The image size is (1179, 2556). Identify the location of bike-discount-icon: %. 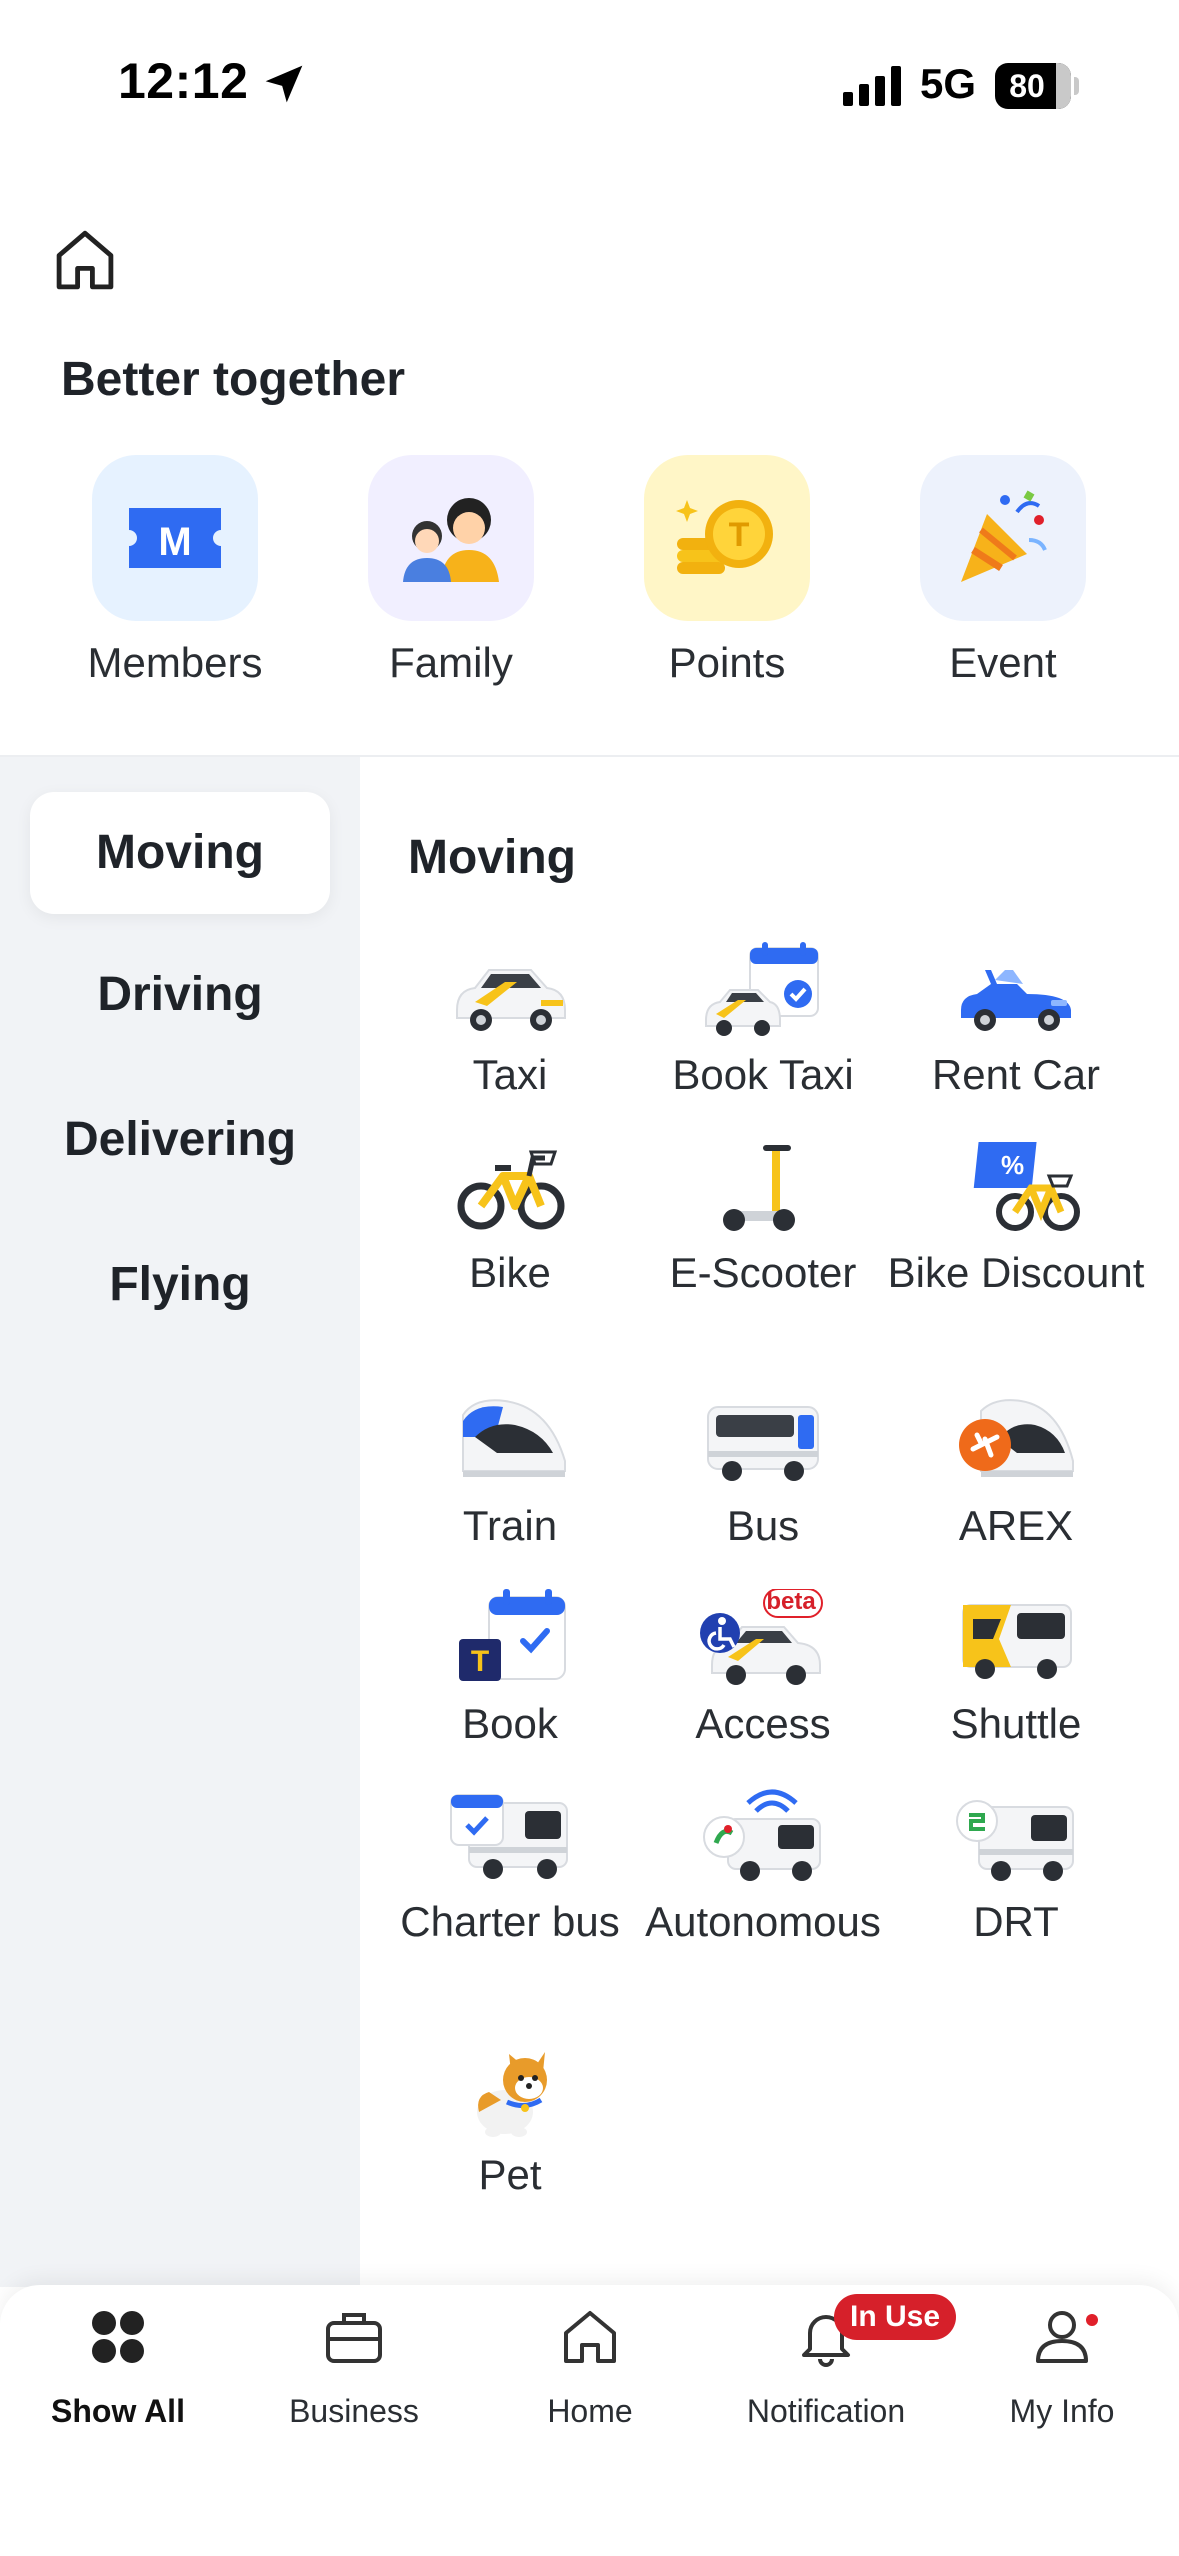
(1026, 1186).